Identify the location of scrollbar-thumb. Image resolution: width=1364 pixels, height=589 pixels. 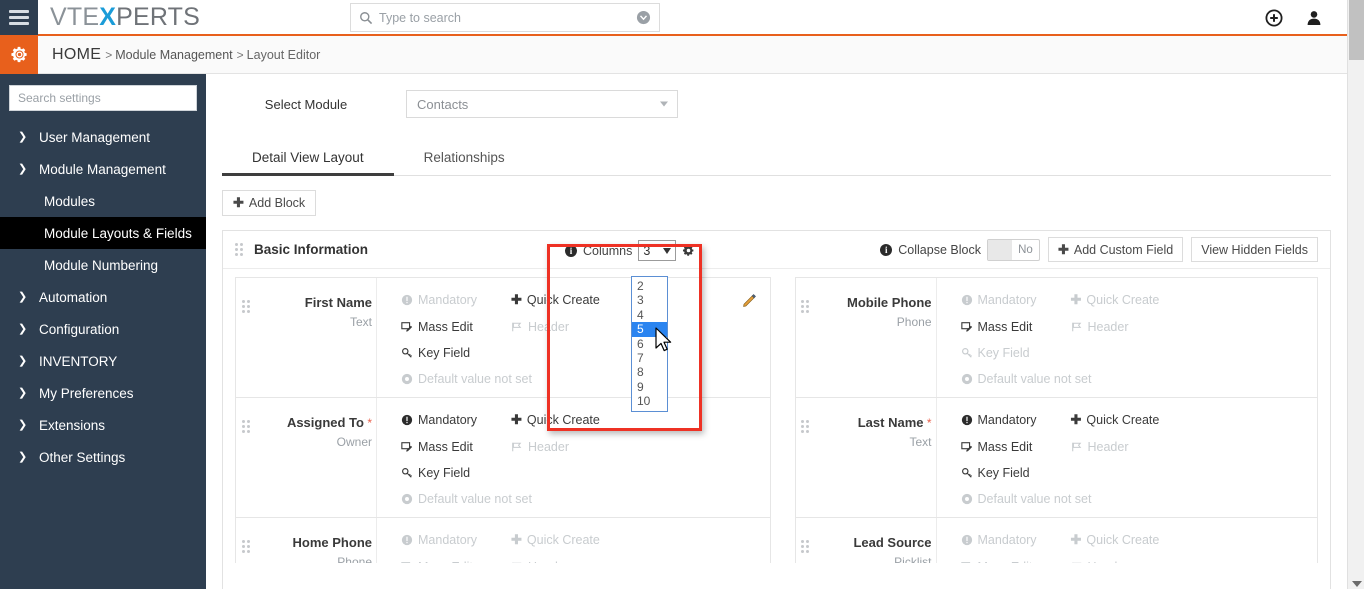
(1356, 30).